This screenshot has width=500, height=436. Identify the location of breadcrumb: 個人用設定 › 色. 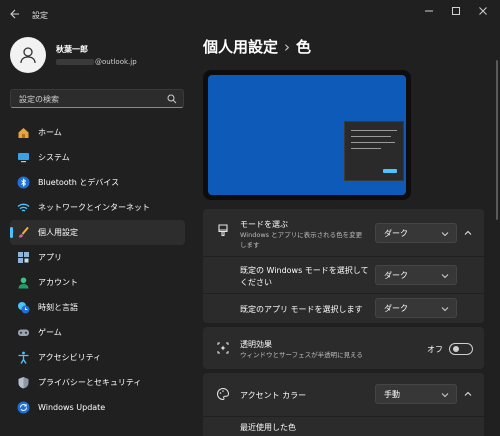
(257, 46).